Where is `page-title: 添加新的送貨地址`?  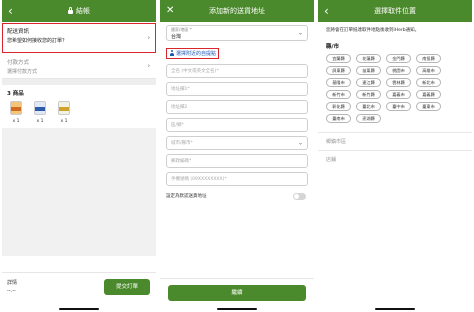
page-title: 添加新的送貨地址 is located at coordinates (237, 11).